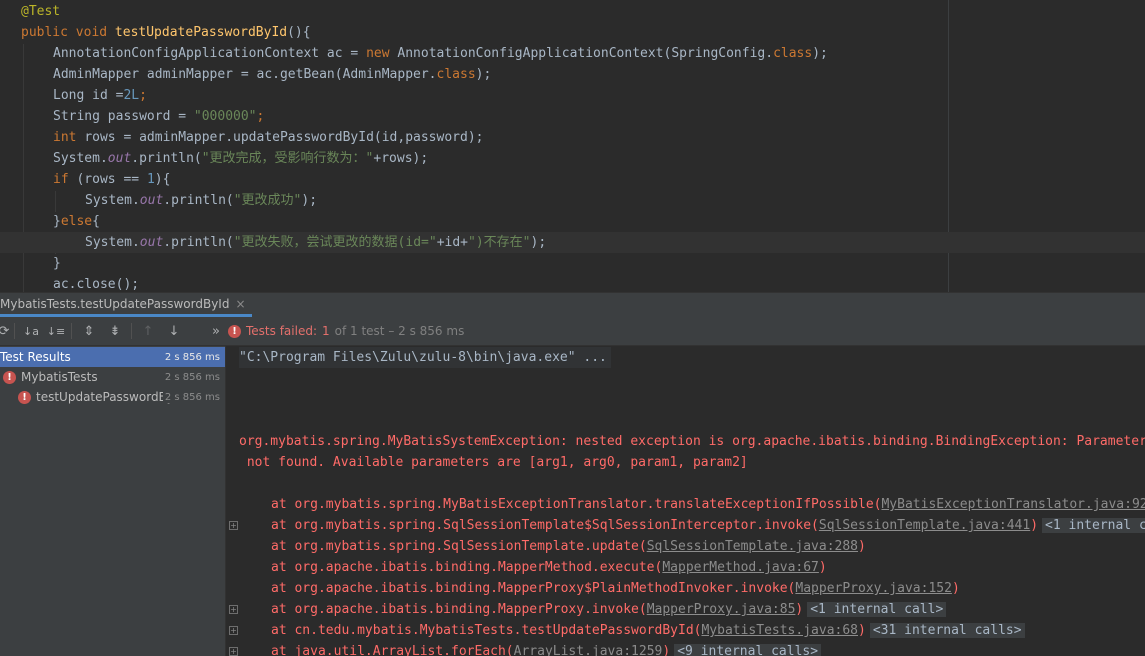  What do you see at coordinates (198, 242) in the screenshot?
I see `code-token: .println(` at bounding box center [198, 242].